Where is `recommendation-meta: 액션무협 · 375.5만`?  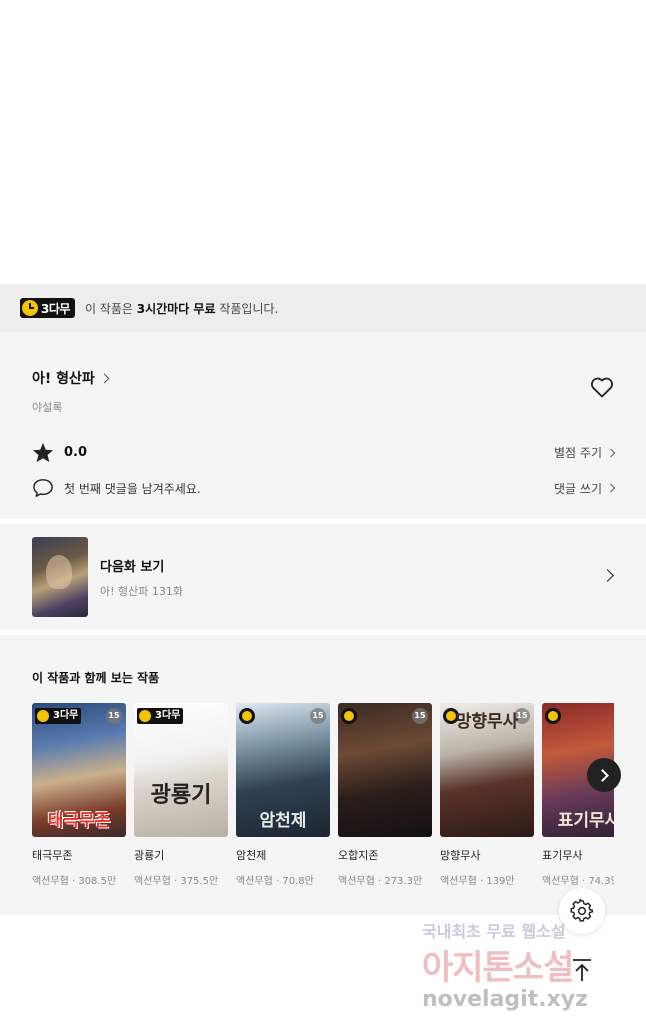 recommendation-meta: 액션무협 · 375.5만 is located at coordinates (176, 881).